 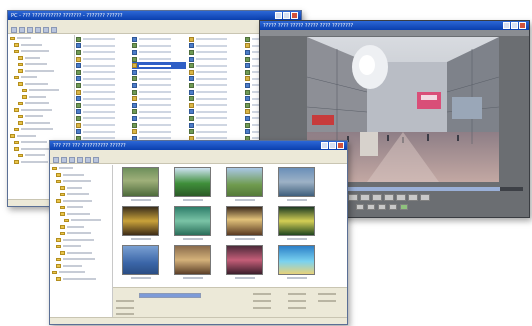 I want to click on snapshot-icon, so click(x=413, y=197).